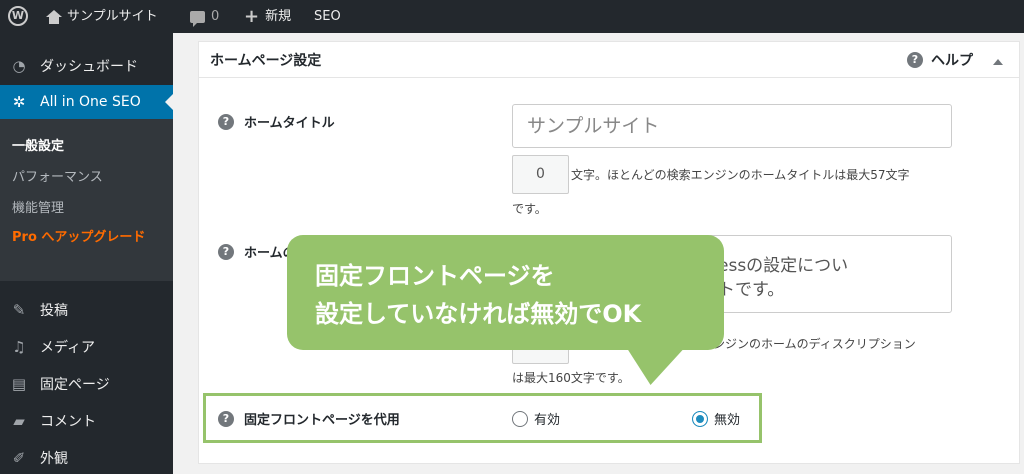  What do you see at coordinates (529, 209) in the screenshot?
I see `title-note-cont: です。` at bounding box center [529, 209].